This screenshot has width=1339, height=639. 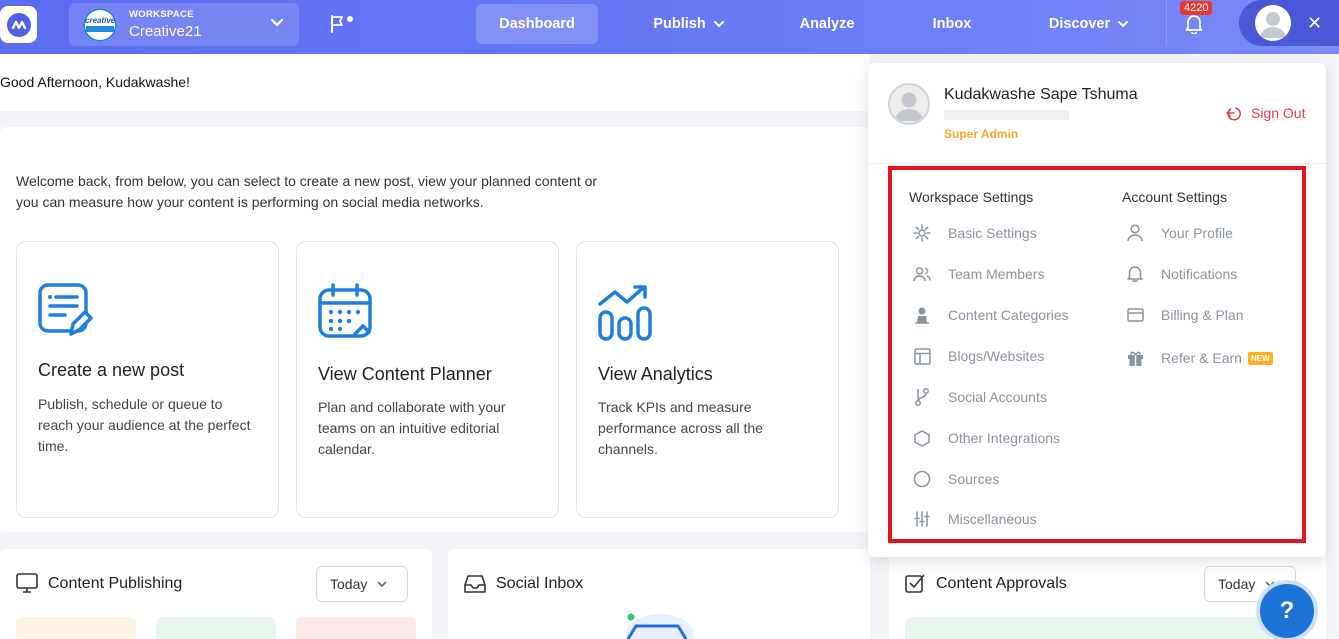 I want to click on inbox-illustration, so click(x=660, y=626).